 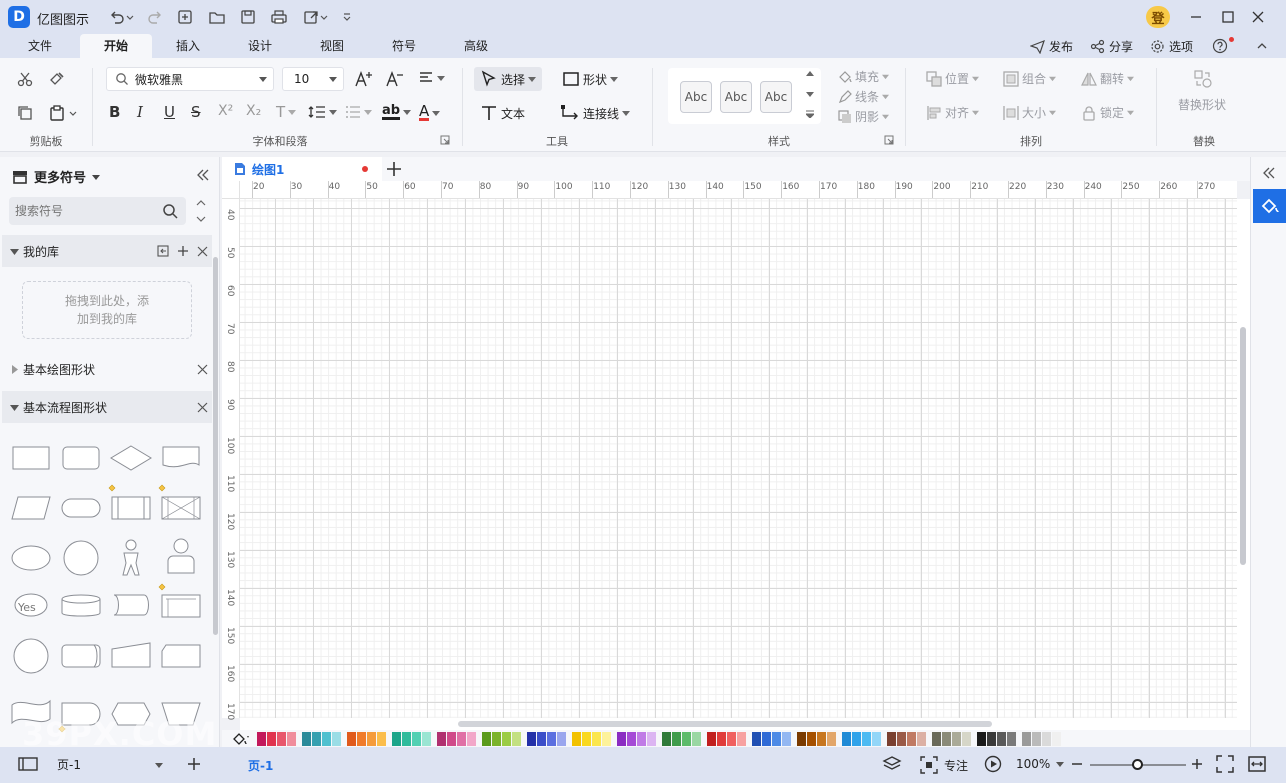 I want to click on tab-insert: 插入, so click(x=188, y=46).